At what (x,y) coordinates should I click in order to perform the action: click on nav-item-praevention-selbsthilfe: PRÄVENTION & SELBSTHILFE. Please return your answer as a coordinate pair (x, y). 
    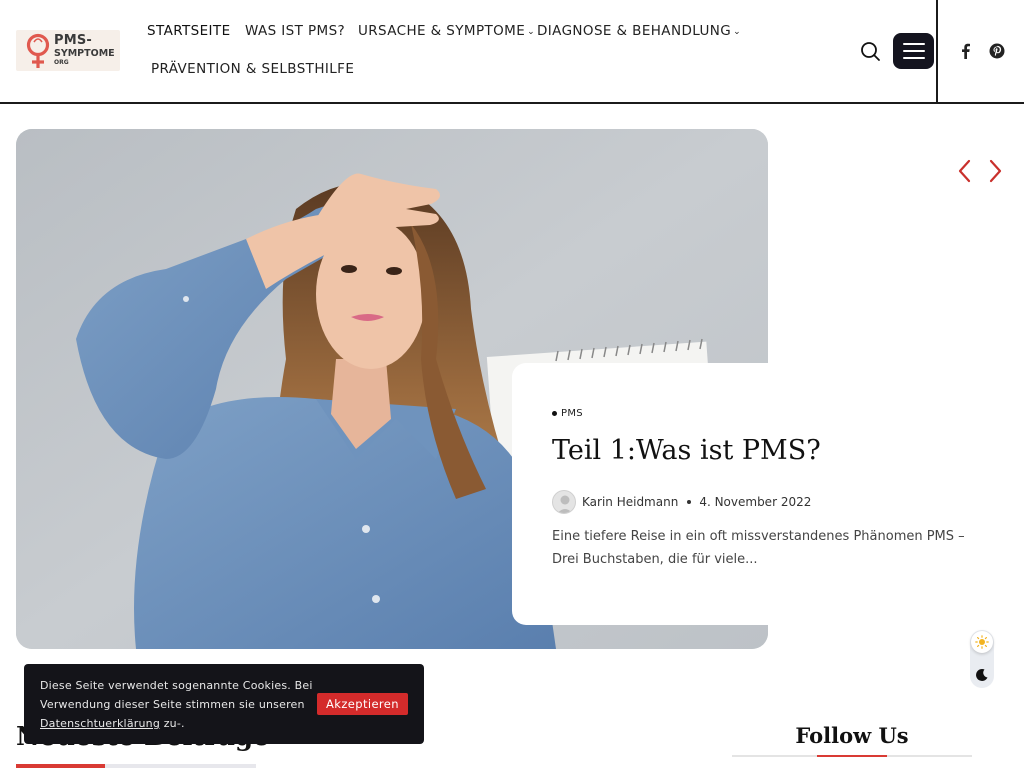
    Looking at the image, I should click on (252, 69).